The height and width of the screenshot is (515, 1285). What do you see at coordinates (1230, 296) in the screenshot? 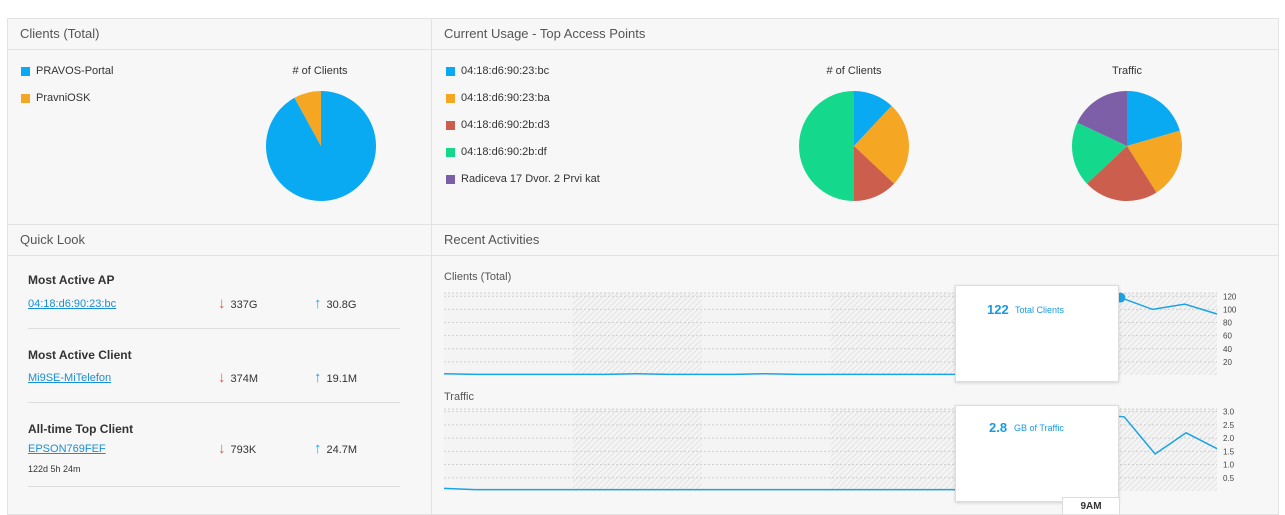
I see `y-tick-label: 120` at bounding box center [1230, 296].